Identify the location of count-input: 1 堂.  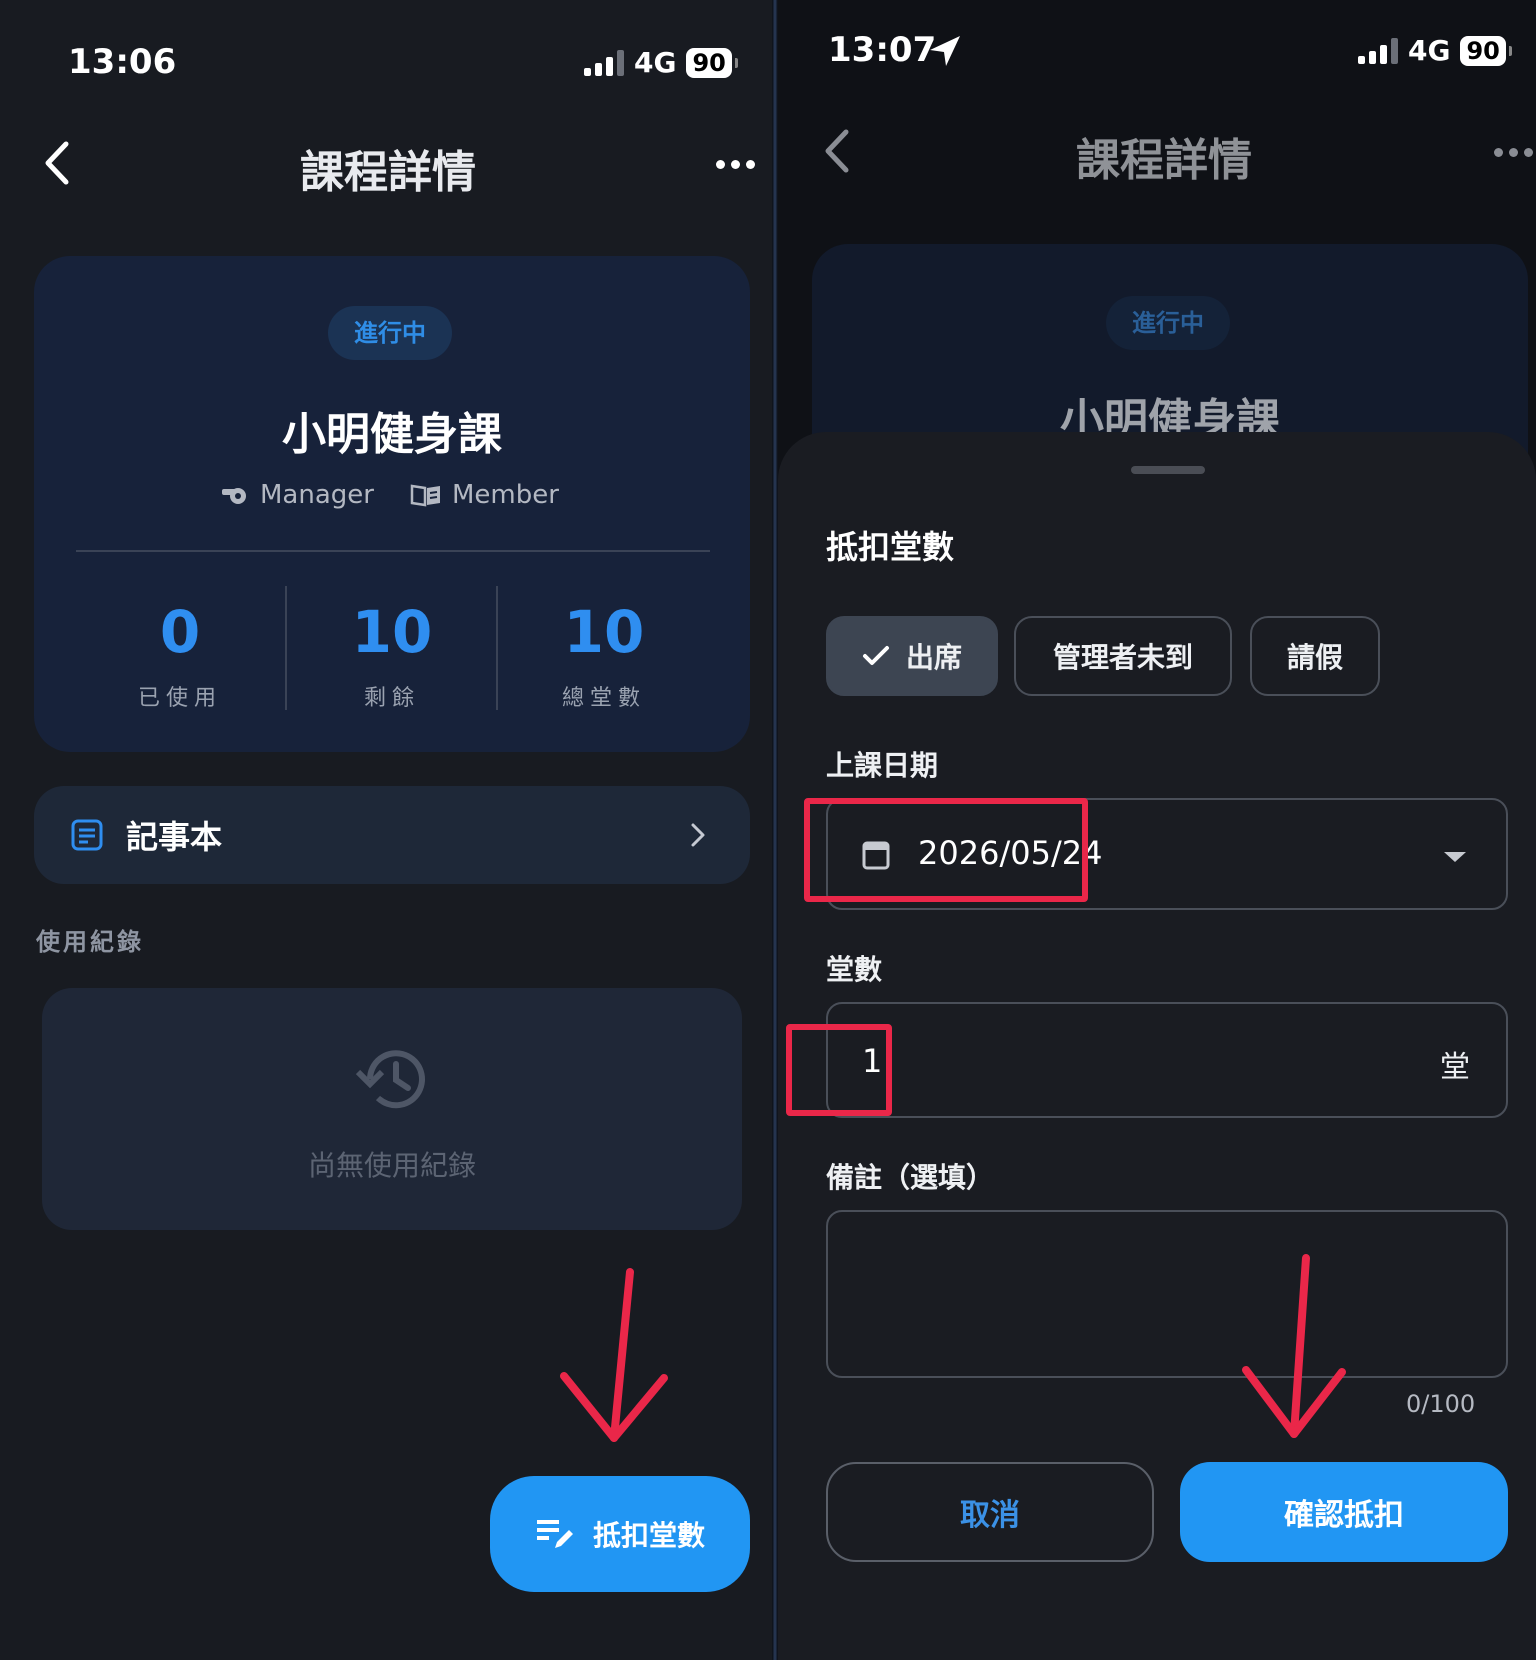
(1167, 1060).